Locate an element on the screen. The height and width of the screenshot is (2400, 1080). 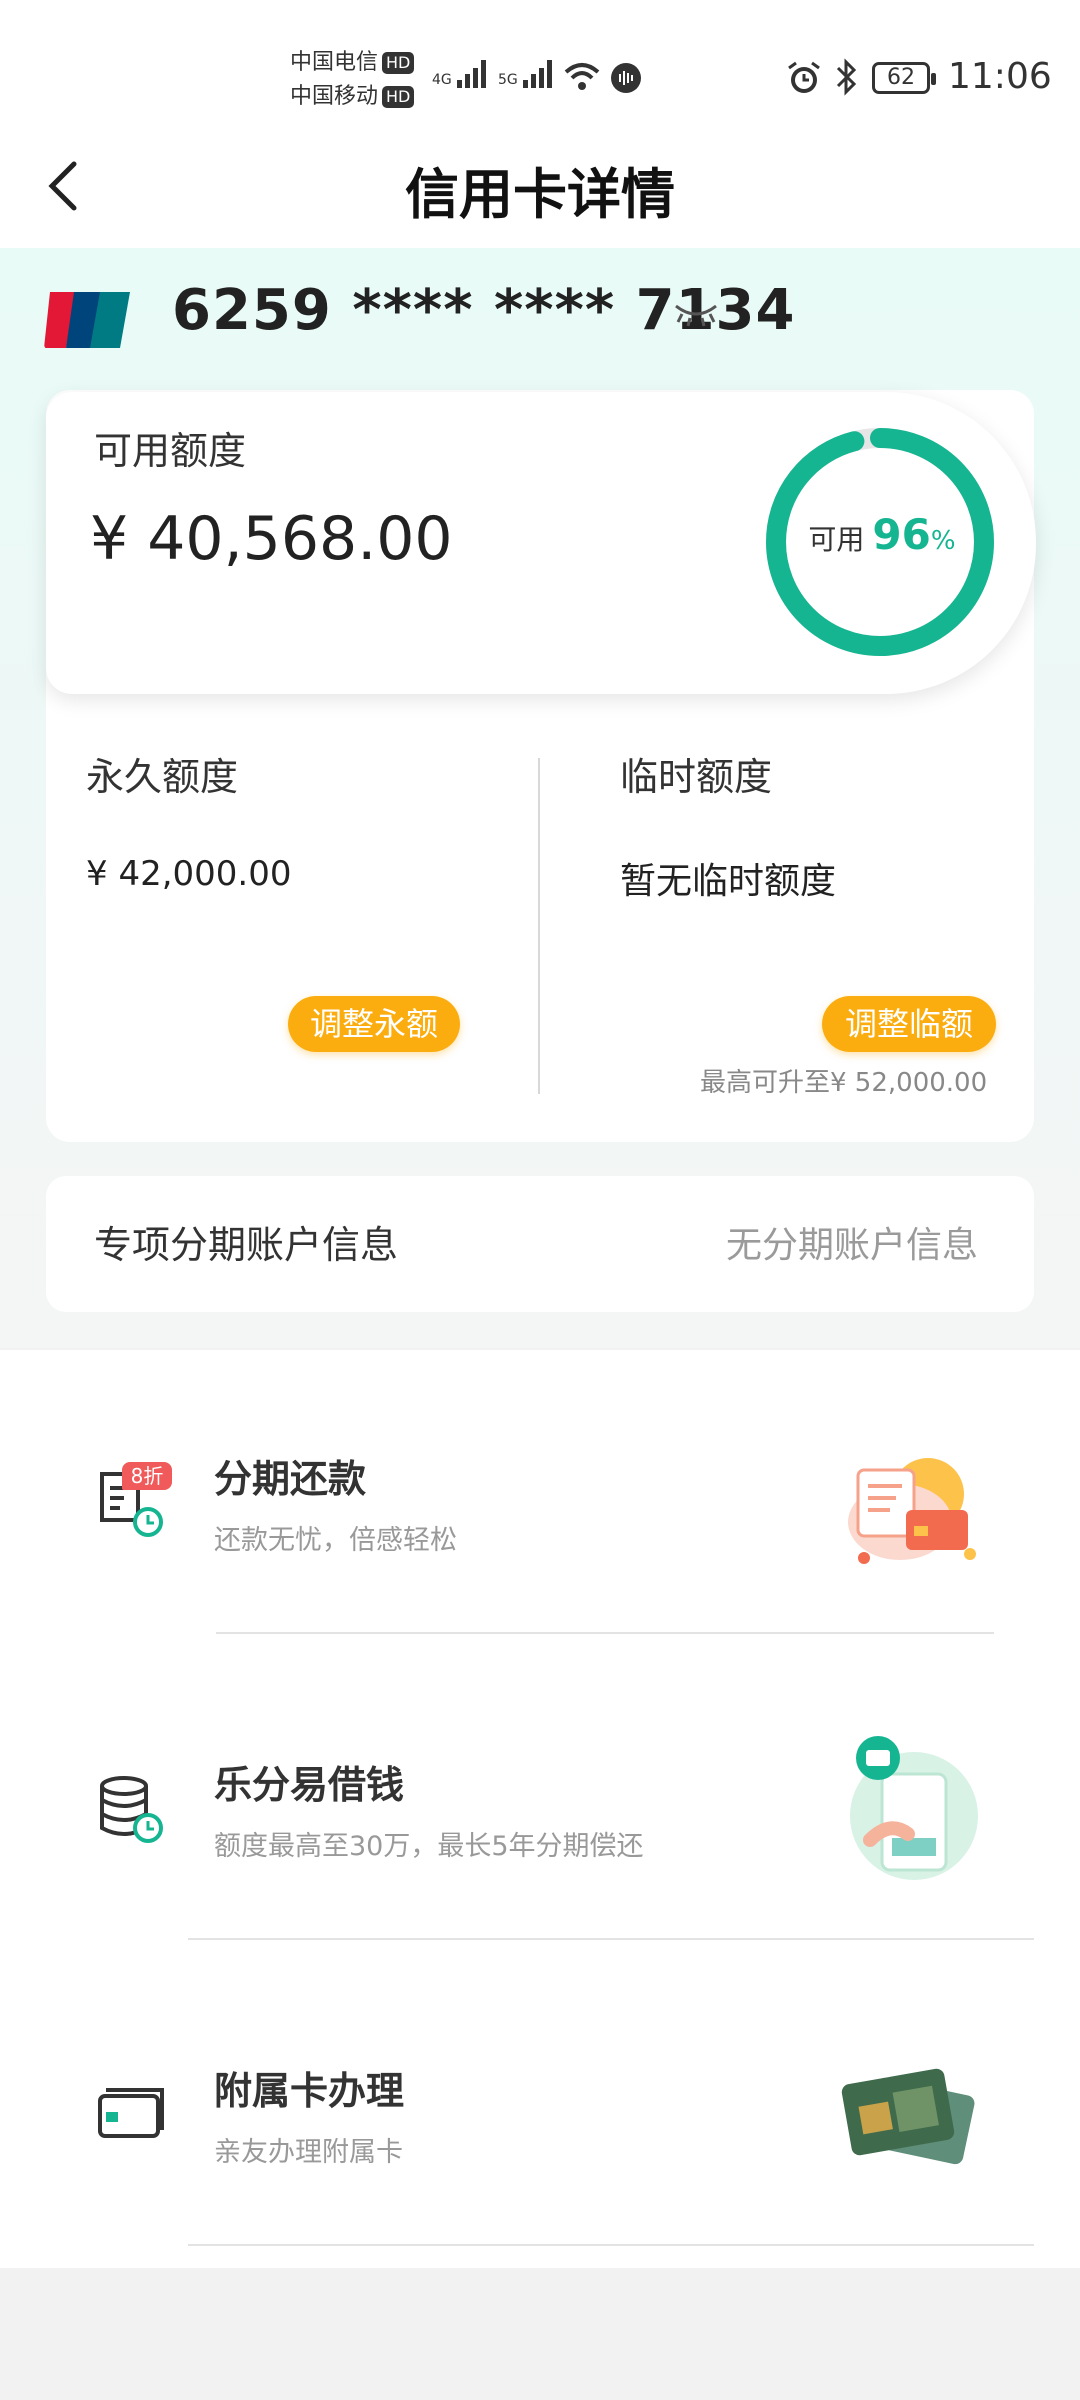
loan-illustration-icon is located at coordinates (914, 1808).